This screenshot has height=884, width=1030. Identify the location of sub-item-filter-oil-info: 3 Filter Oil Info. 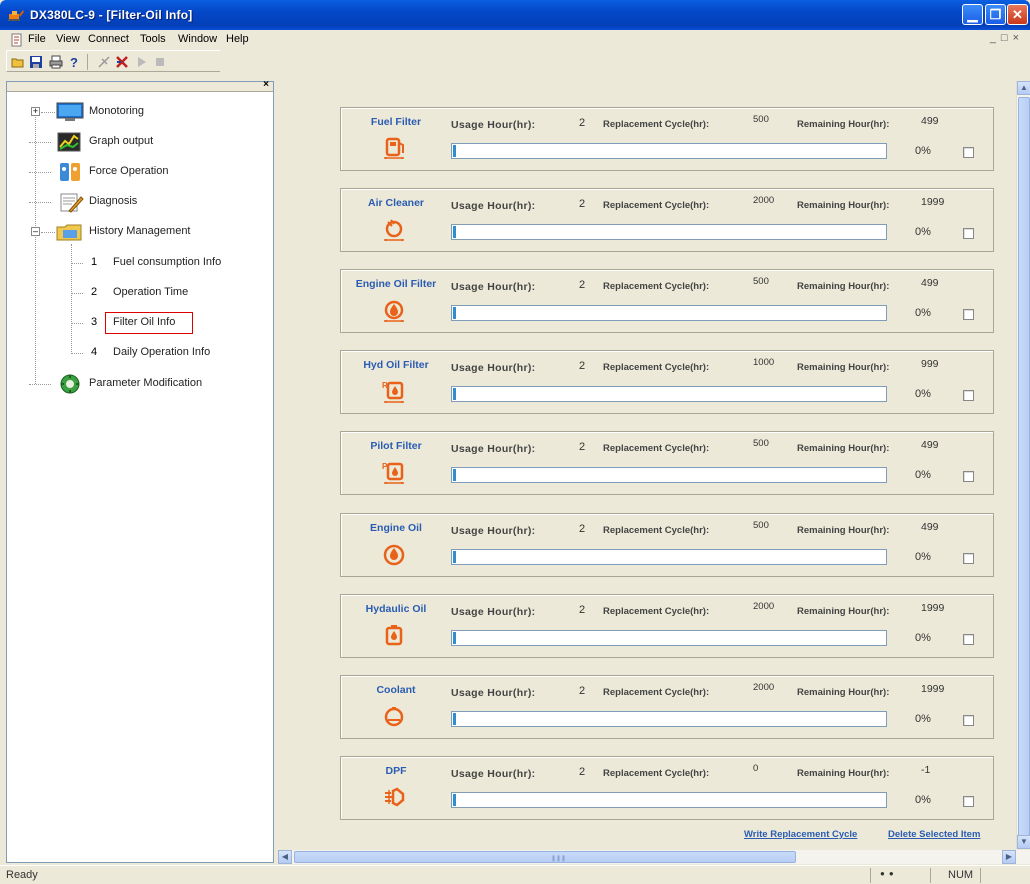
(165, 323).